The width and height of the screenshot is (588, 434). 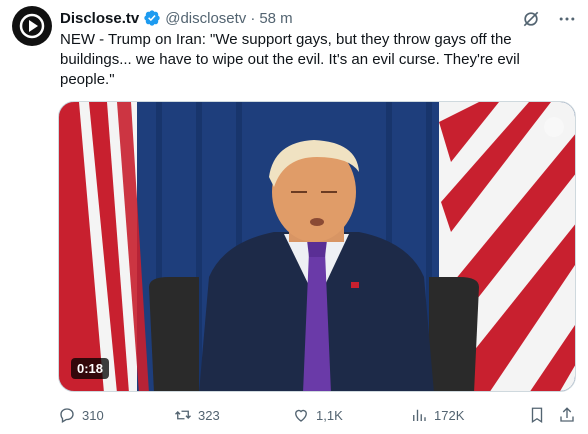 I want to click on like-count: 1,1K, so click(x=329, y=415).